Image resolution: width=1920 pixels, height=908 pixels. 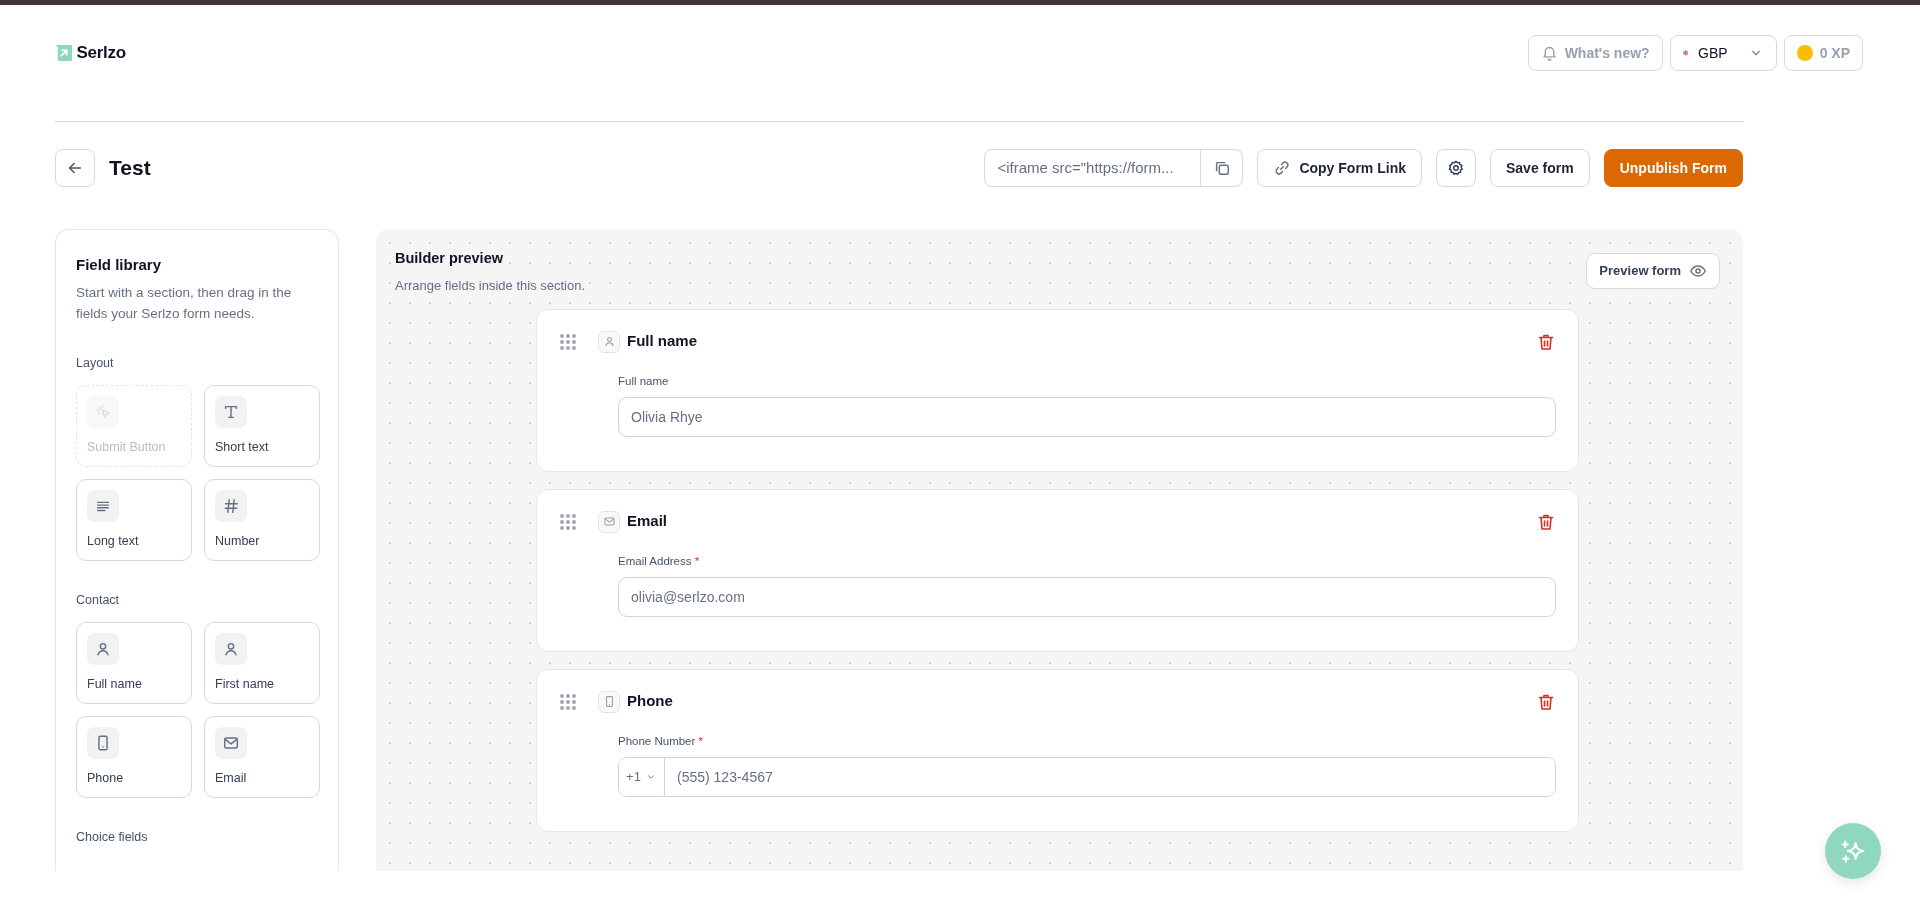 I want to click on settings-button, so click(x=1455, y=168).